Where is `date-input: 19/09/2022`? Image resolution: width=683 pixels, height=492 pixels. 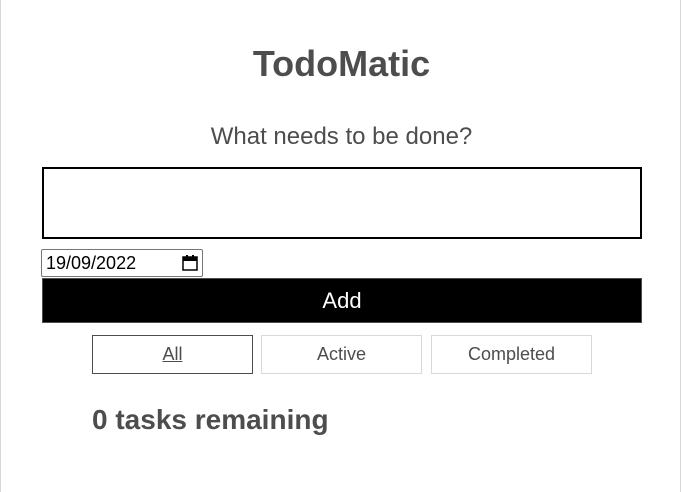 date-input: 19/09/2022 is located at coordinates (122, 263).